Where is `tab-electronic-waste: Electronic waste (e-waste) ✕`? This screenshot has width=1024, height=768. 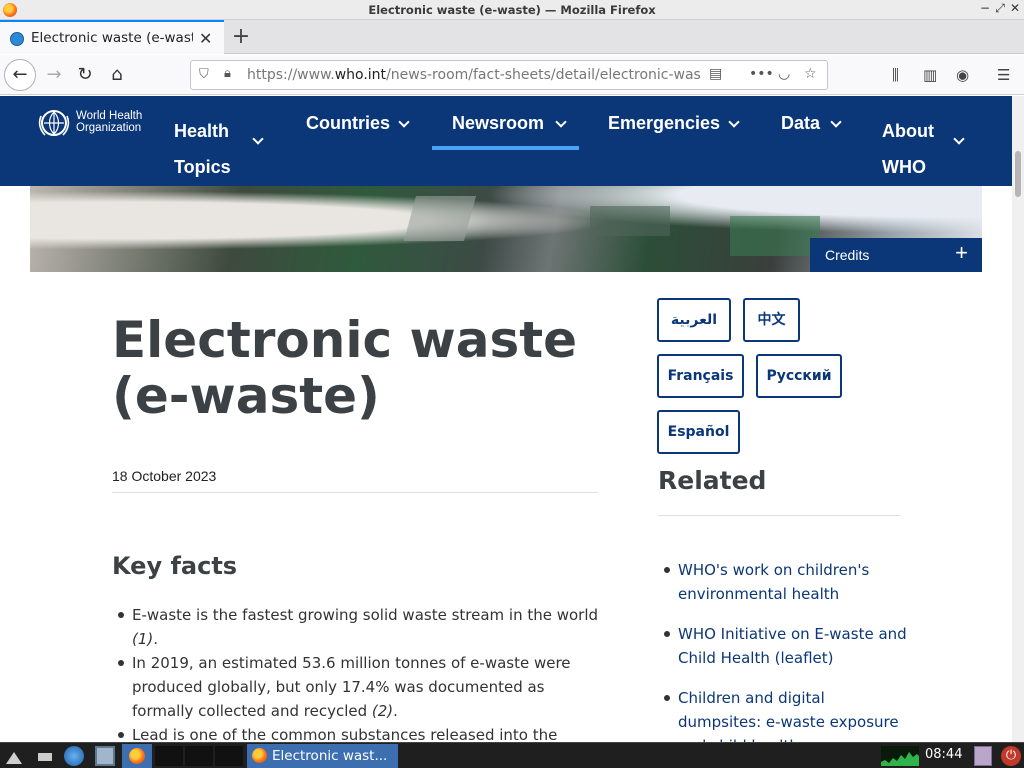
tab-electronic-waste: Electronic waste (e-waste) ✕ is located at coordinates (112, 37).